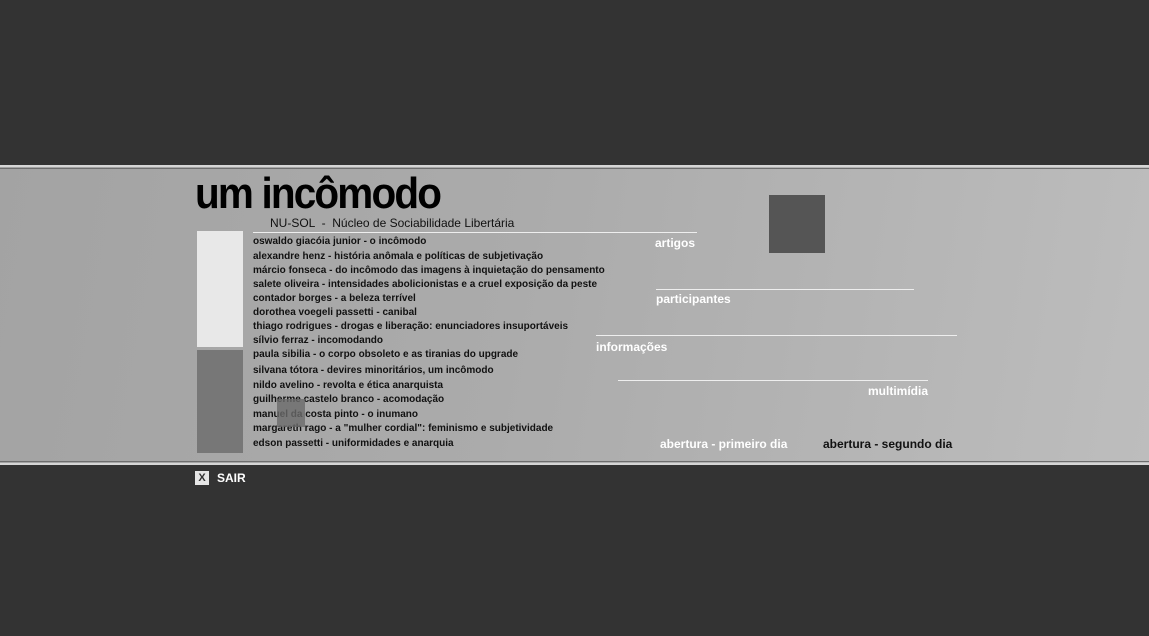 Image resolution: width=1149 pixels, height=636 pixels. What do you see at coordinates (202, 478) in the screenshot?
I see `close-icon: X` at bounding box center [202, 478].